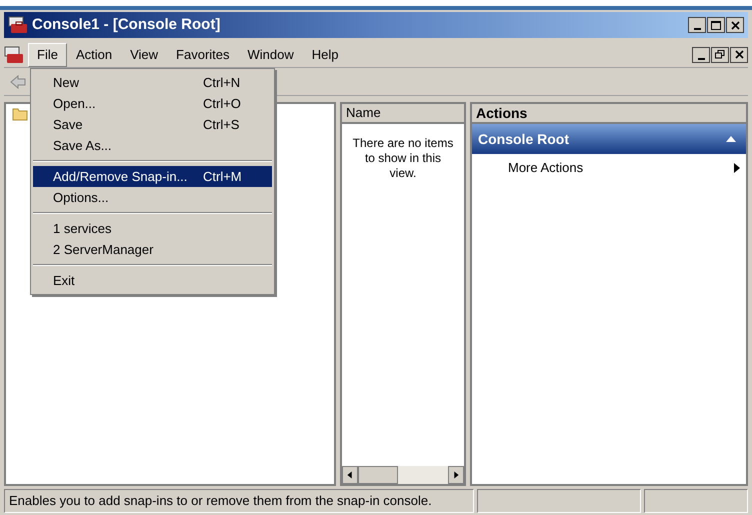  Describe the element at coordinates (456, 475) in the screenshot. I see `scroll-right-icon` at that location.